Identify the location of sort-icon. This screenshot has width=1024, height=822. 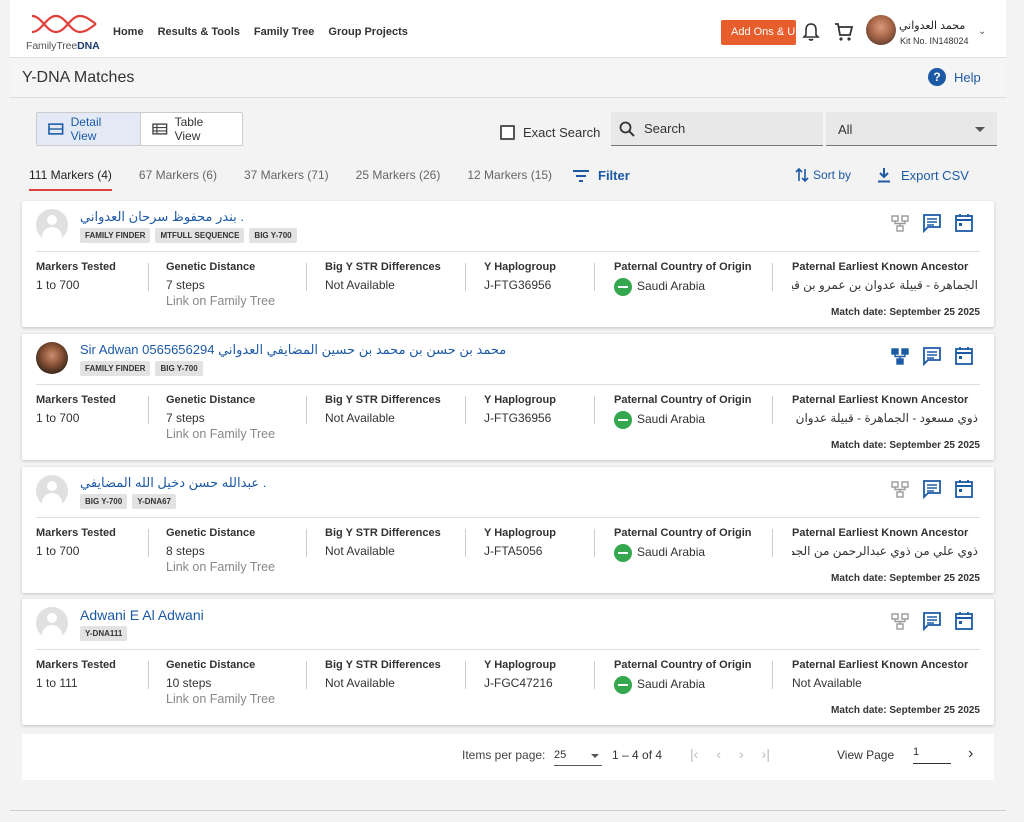
(802, 175).